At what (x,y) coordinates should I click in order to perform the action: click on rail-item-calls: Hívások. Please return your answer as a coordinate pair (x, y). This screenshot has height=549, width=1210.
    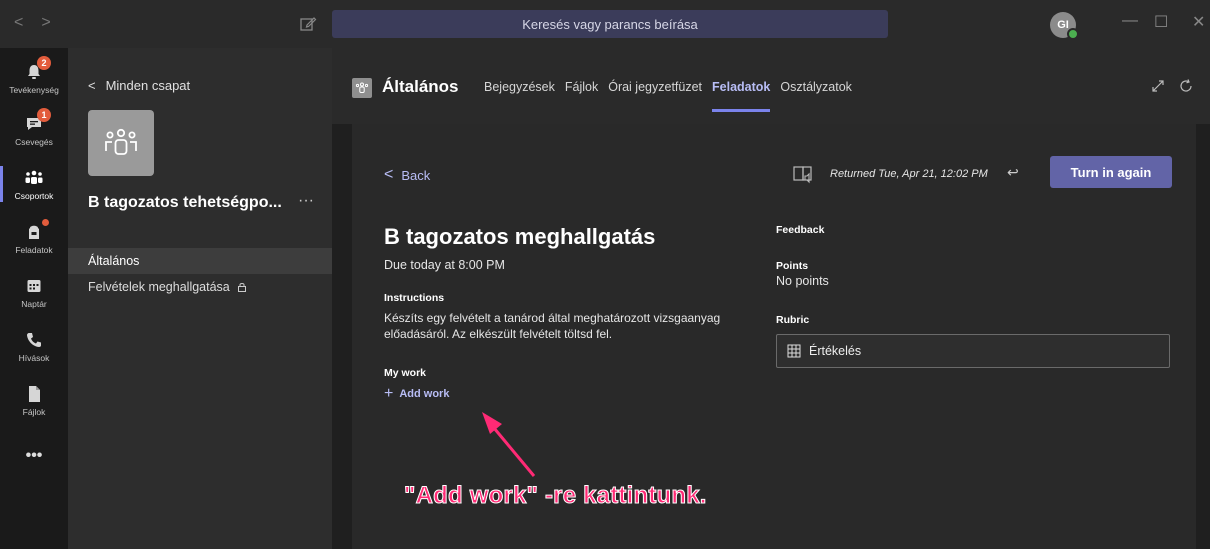
    Looking at the image, I should click on (34, 346).